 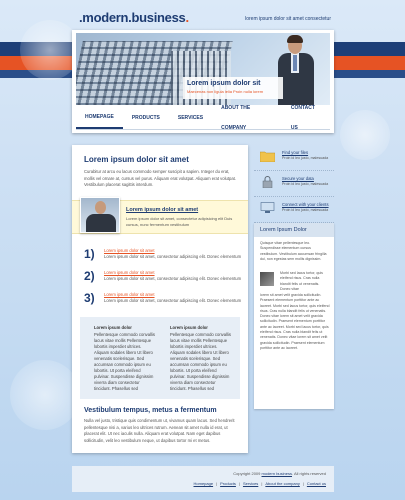 What do you see at coordinates (100, 207) in the screenshot?
I see `feature-person-head` at bounding box center [100, 207].